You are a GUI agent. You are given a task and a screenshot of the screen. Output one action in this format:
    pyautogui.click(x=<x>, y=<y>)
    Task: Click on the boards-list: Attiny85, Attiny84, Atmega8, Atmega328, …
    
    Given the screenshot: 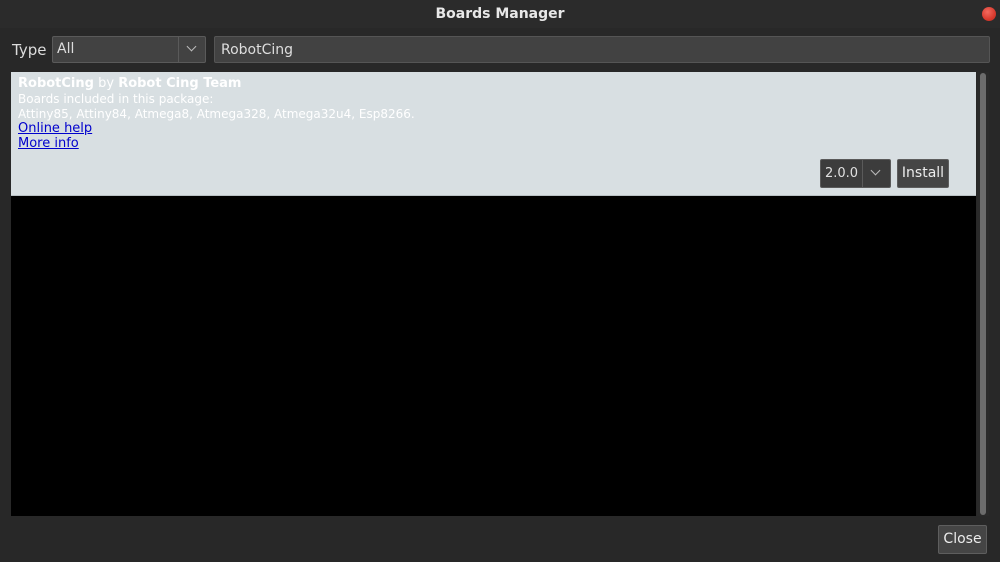 What is the action you would take?
    pyautogui.click(x=216, y=114)
    